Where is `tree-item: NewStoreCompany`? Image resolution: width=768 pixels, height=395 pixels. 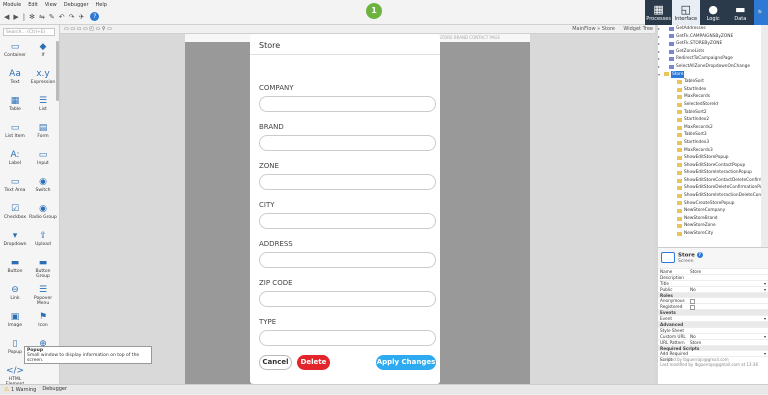
tree-item: NewStoreCompany is located at coordinates (713, 211).